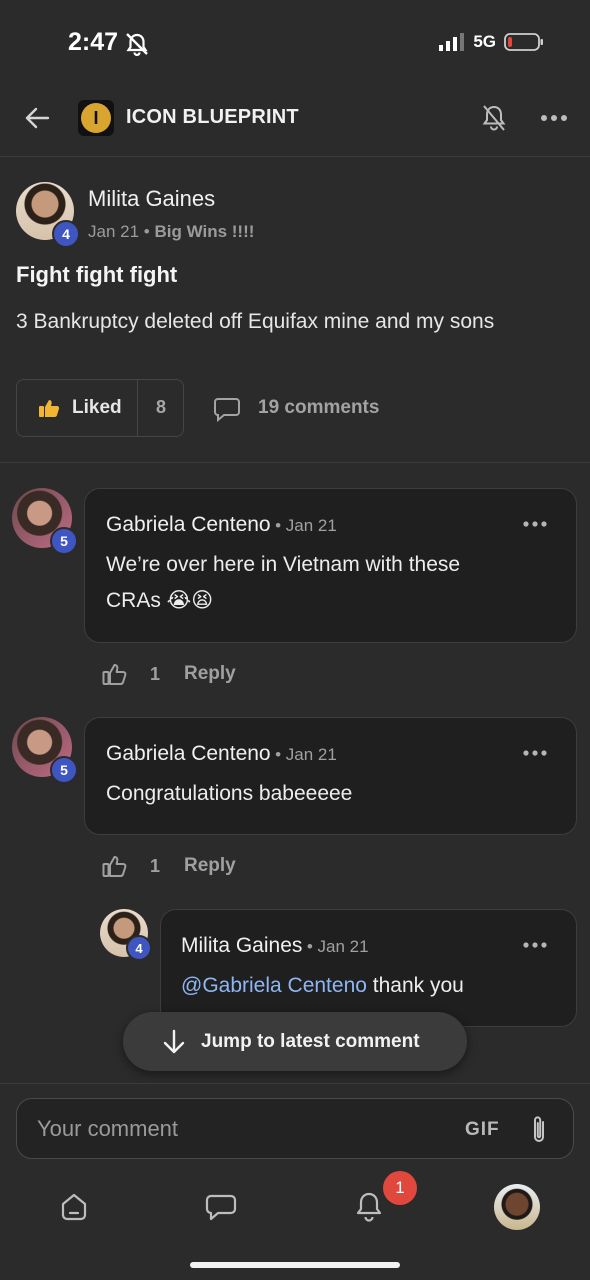 The image size is (590, 1280). I want to click on battery-icon, so click(523, 42).